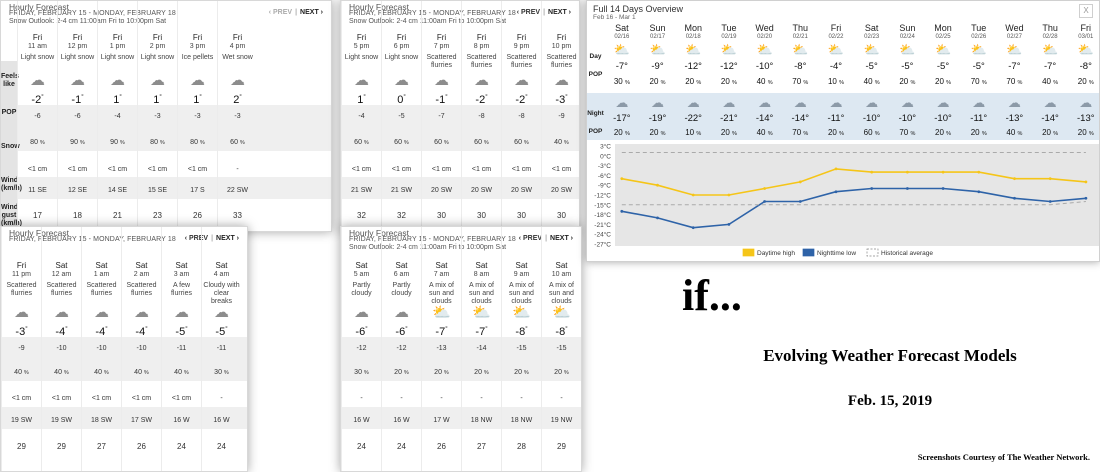 The width and height of the screenshot is (1100, 472). Describe the element at coordinates (197, 116) in the screenshot. I see `feels-like-value: -3` at that location.